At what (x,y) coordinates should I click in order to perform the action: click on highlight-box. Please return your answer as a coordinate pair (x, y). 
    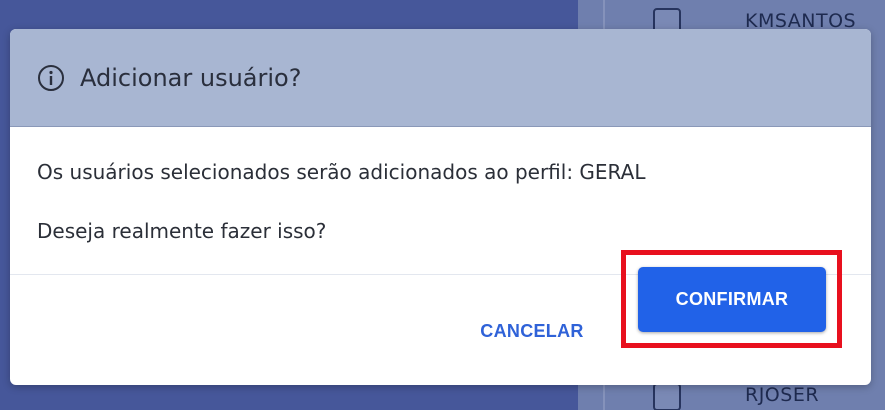
    Looking at the image, I should click on (731, 299).